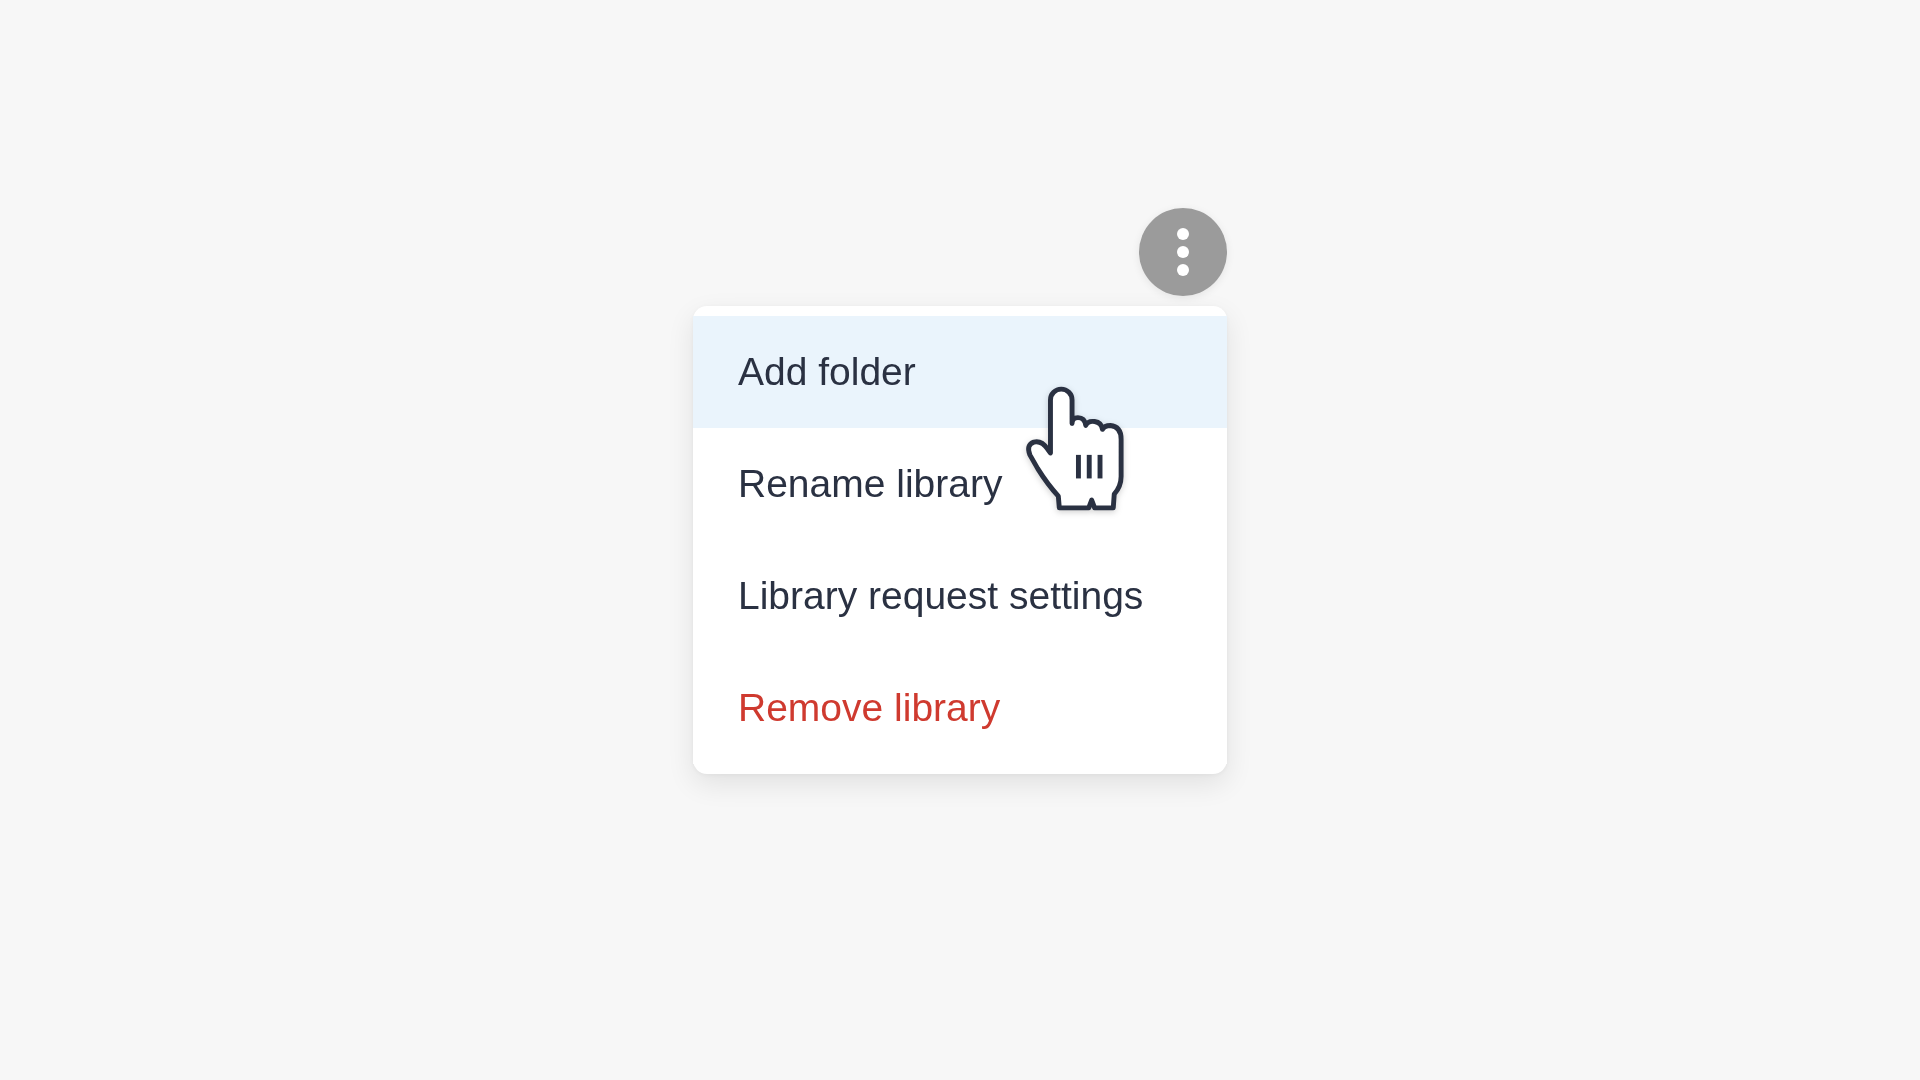 The height and width of the screenshot is (1080, 1920). Describe the element at coordinates (960, 596) in the screenshot. I see `menu-item: Library request settings` at that location.